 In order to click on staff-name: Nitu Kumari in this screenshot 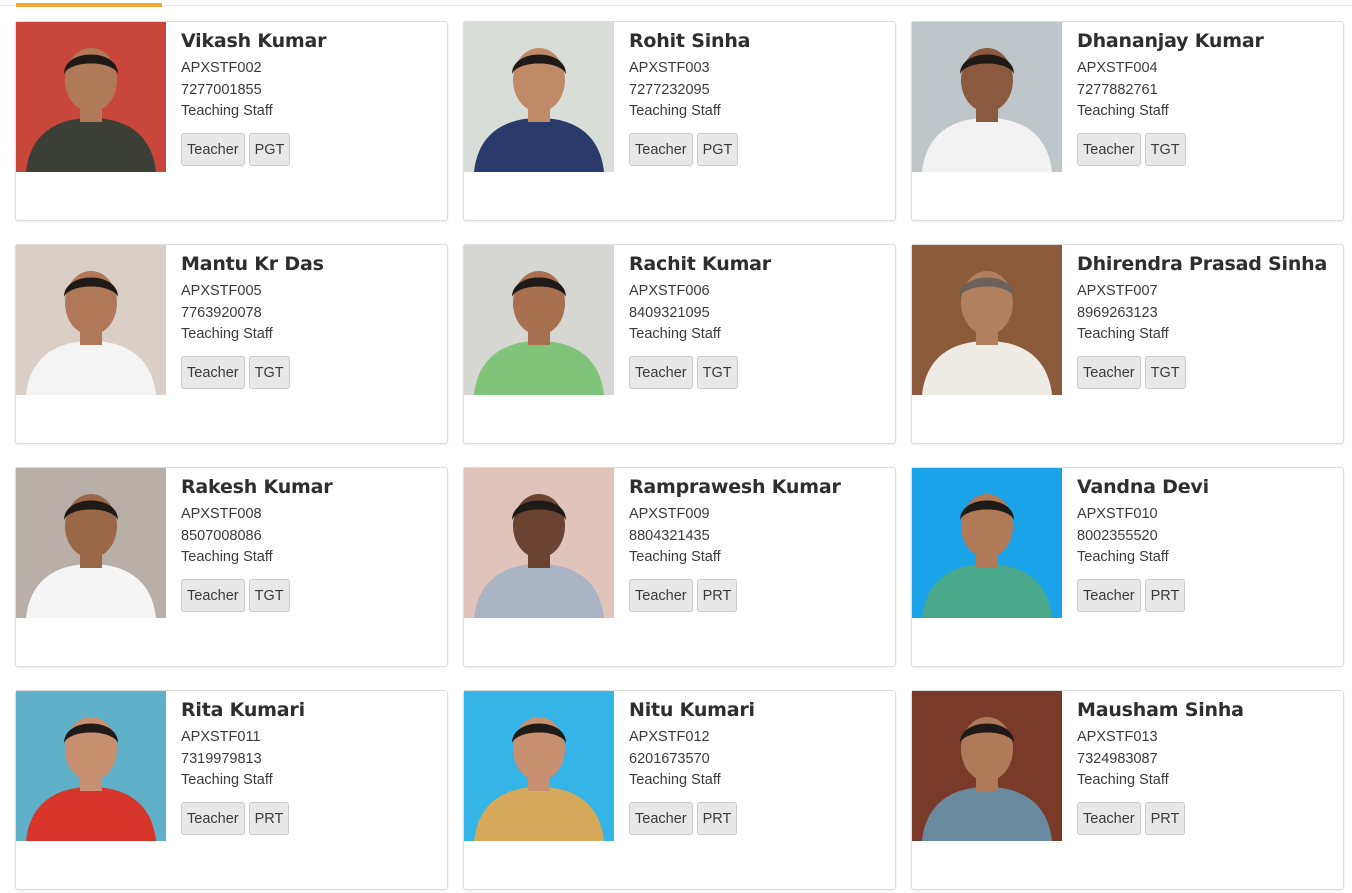, I will do `click(758, 710)`.